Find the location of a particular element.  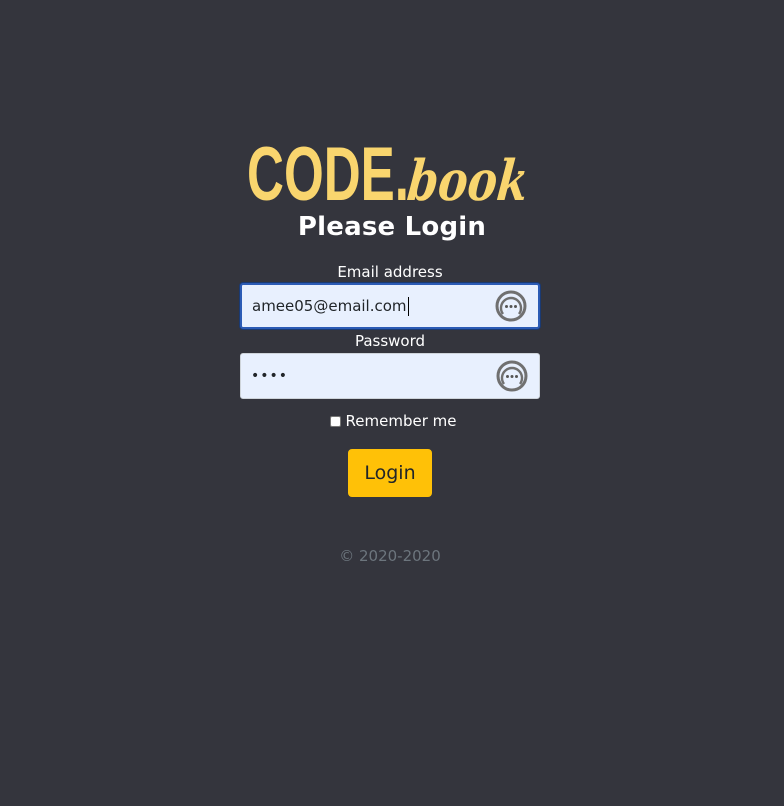

remember-me-row: Remember me is located at coordinates (392, 421).